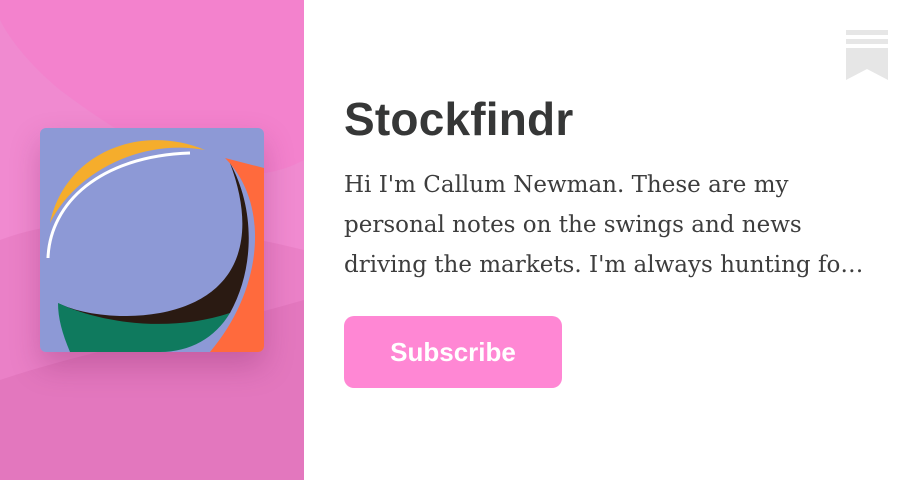 The height and width of the screenshot is (480, 920). What do you see at coordinates (453, 352) in the screenshot?
I see `subscribe-button: Subscribe` at bounding box center [453, 352].